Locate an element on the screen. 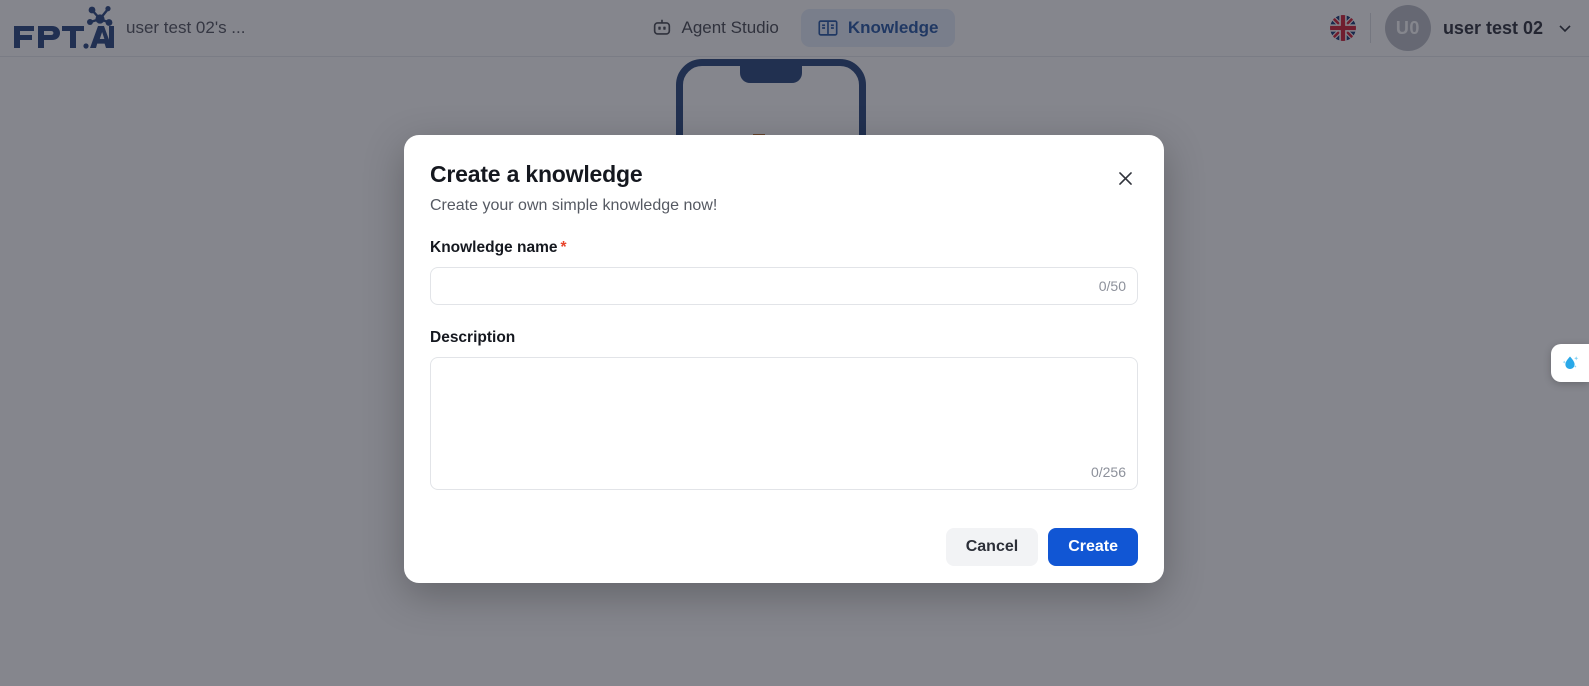  cancel-button: Cancel is located at coordinates (992, 547).